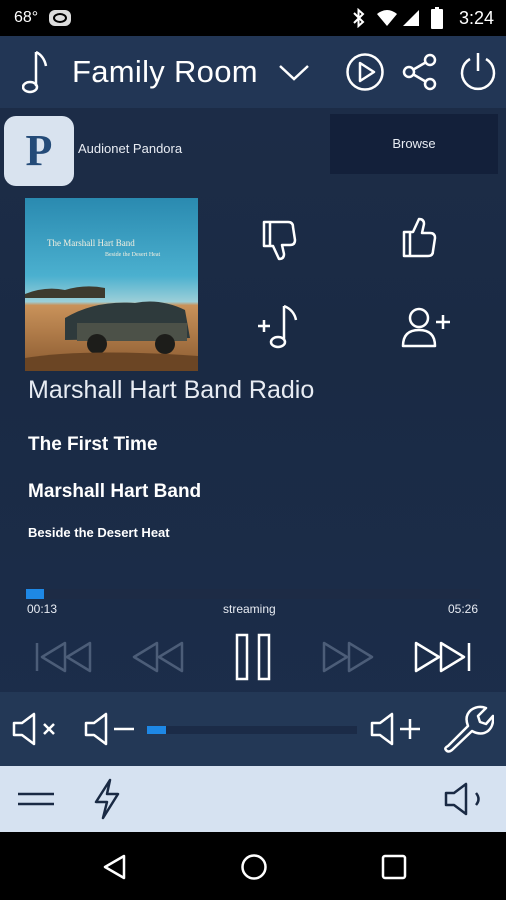 This screenshot has width=506, height=900. What do you see at coordinates (132, 255) in the screenshot?
I see `album-title-text: Beside the Desert Heat` at bounding box center [132, 255].